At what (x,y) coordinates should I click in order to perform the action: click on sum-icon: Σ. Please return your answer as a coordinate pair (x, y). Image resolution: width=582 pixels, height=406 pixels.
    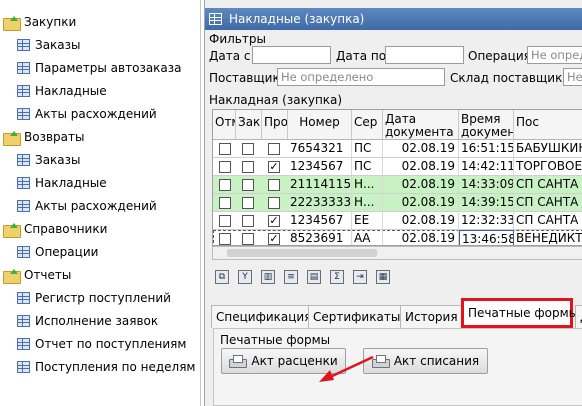
    Looking at the image, I should click on (337, 277).